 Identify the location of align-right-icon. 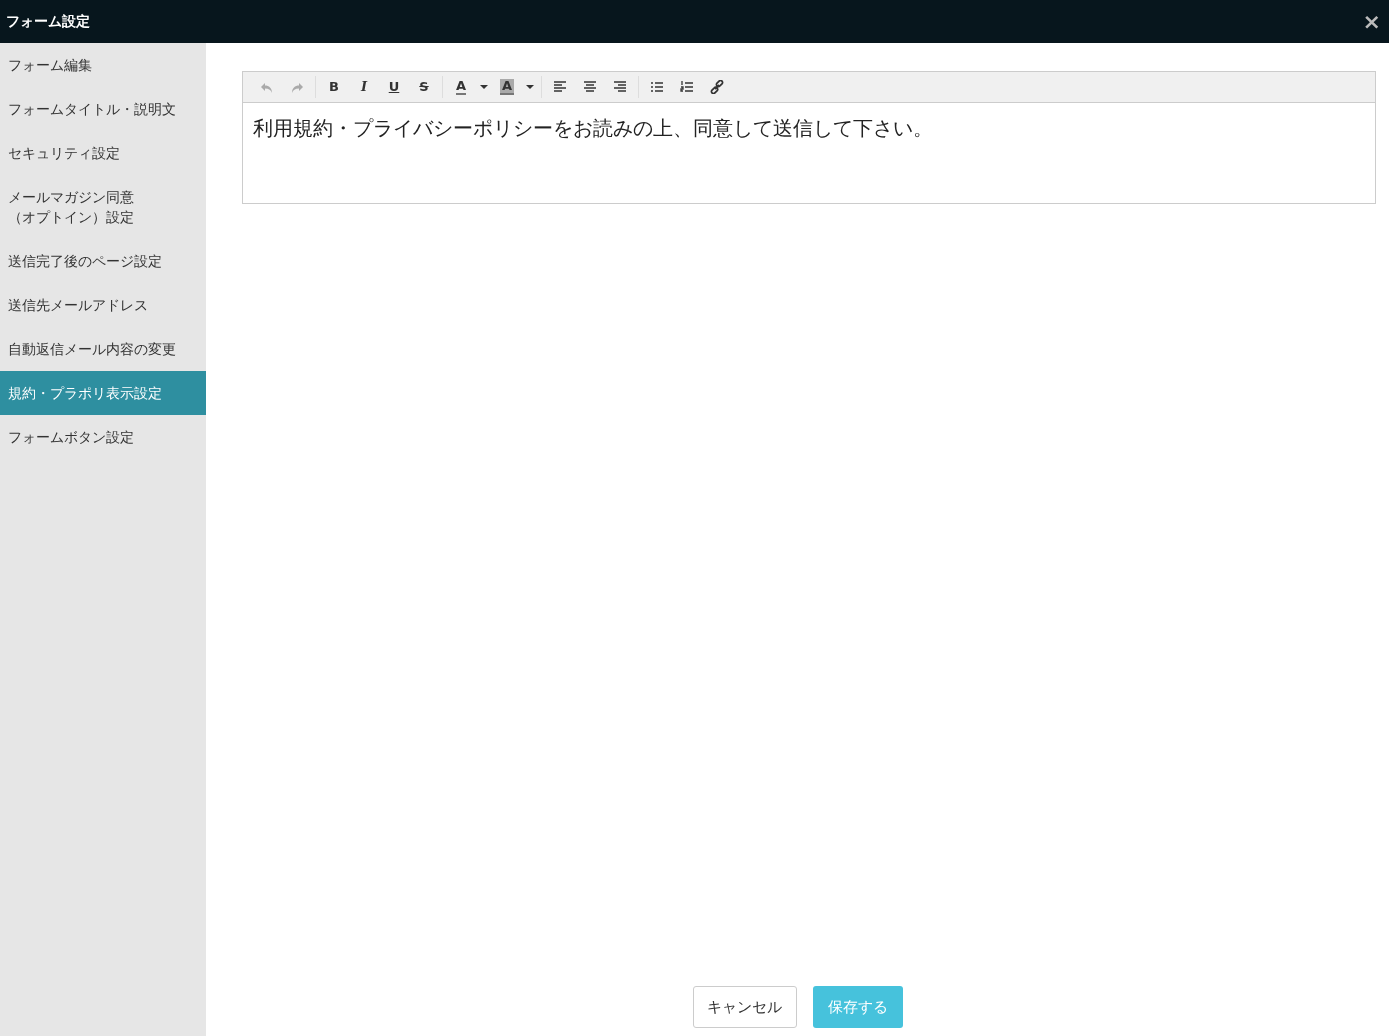
(620, 87).